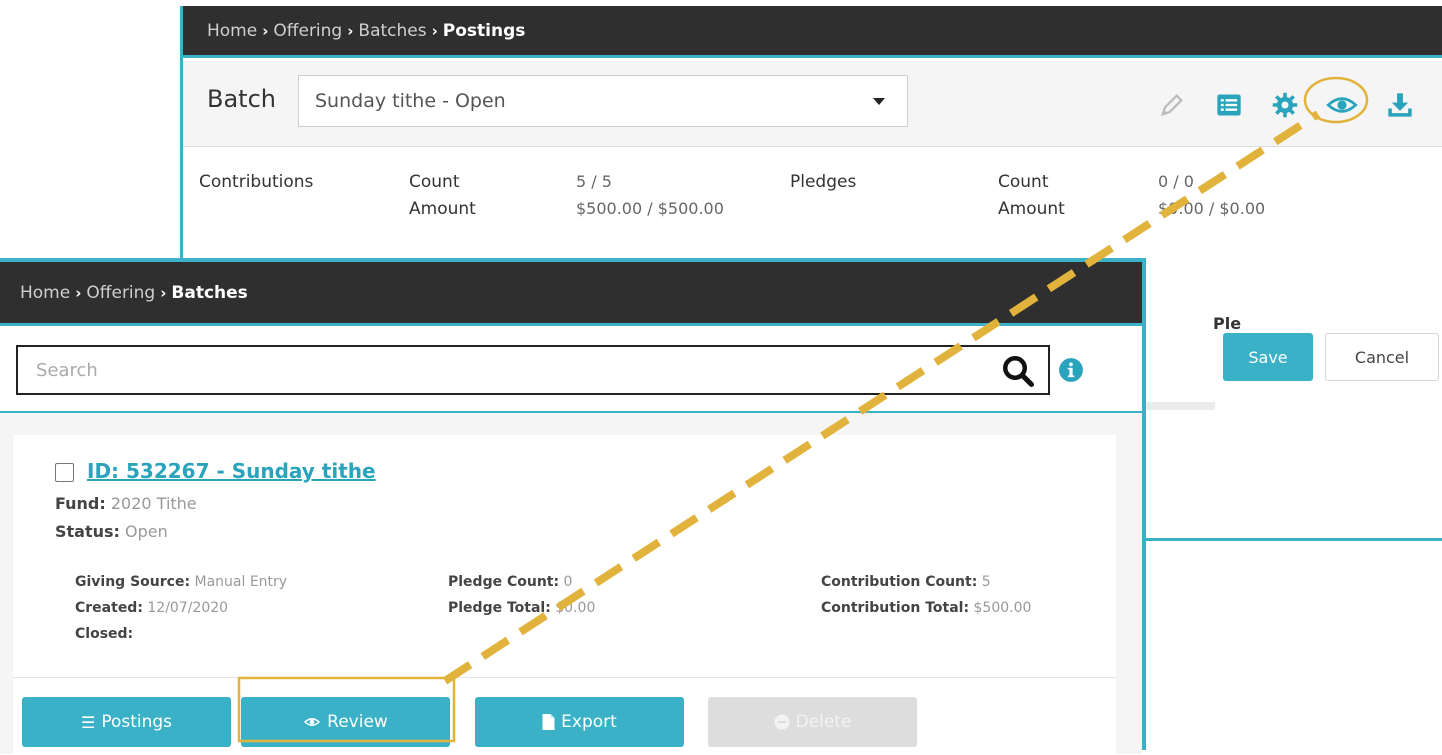  Describe the element at coordinates (133, 582) in the screenshot. I see `giving-source-label: Giving Source:` at that location.